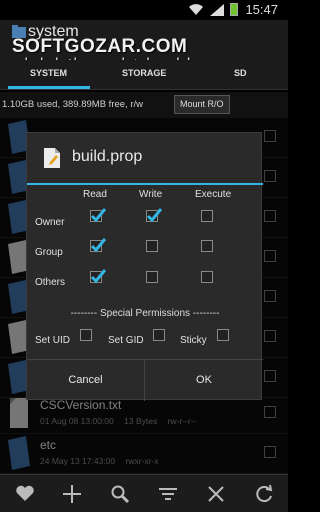 The image size is (320, 512). What do you see at coordinates (261, 9) in the screenshot?
I see `clock: 15:47` at bounding box center [261, 9].